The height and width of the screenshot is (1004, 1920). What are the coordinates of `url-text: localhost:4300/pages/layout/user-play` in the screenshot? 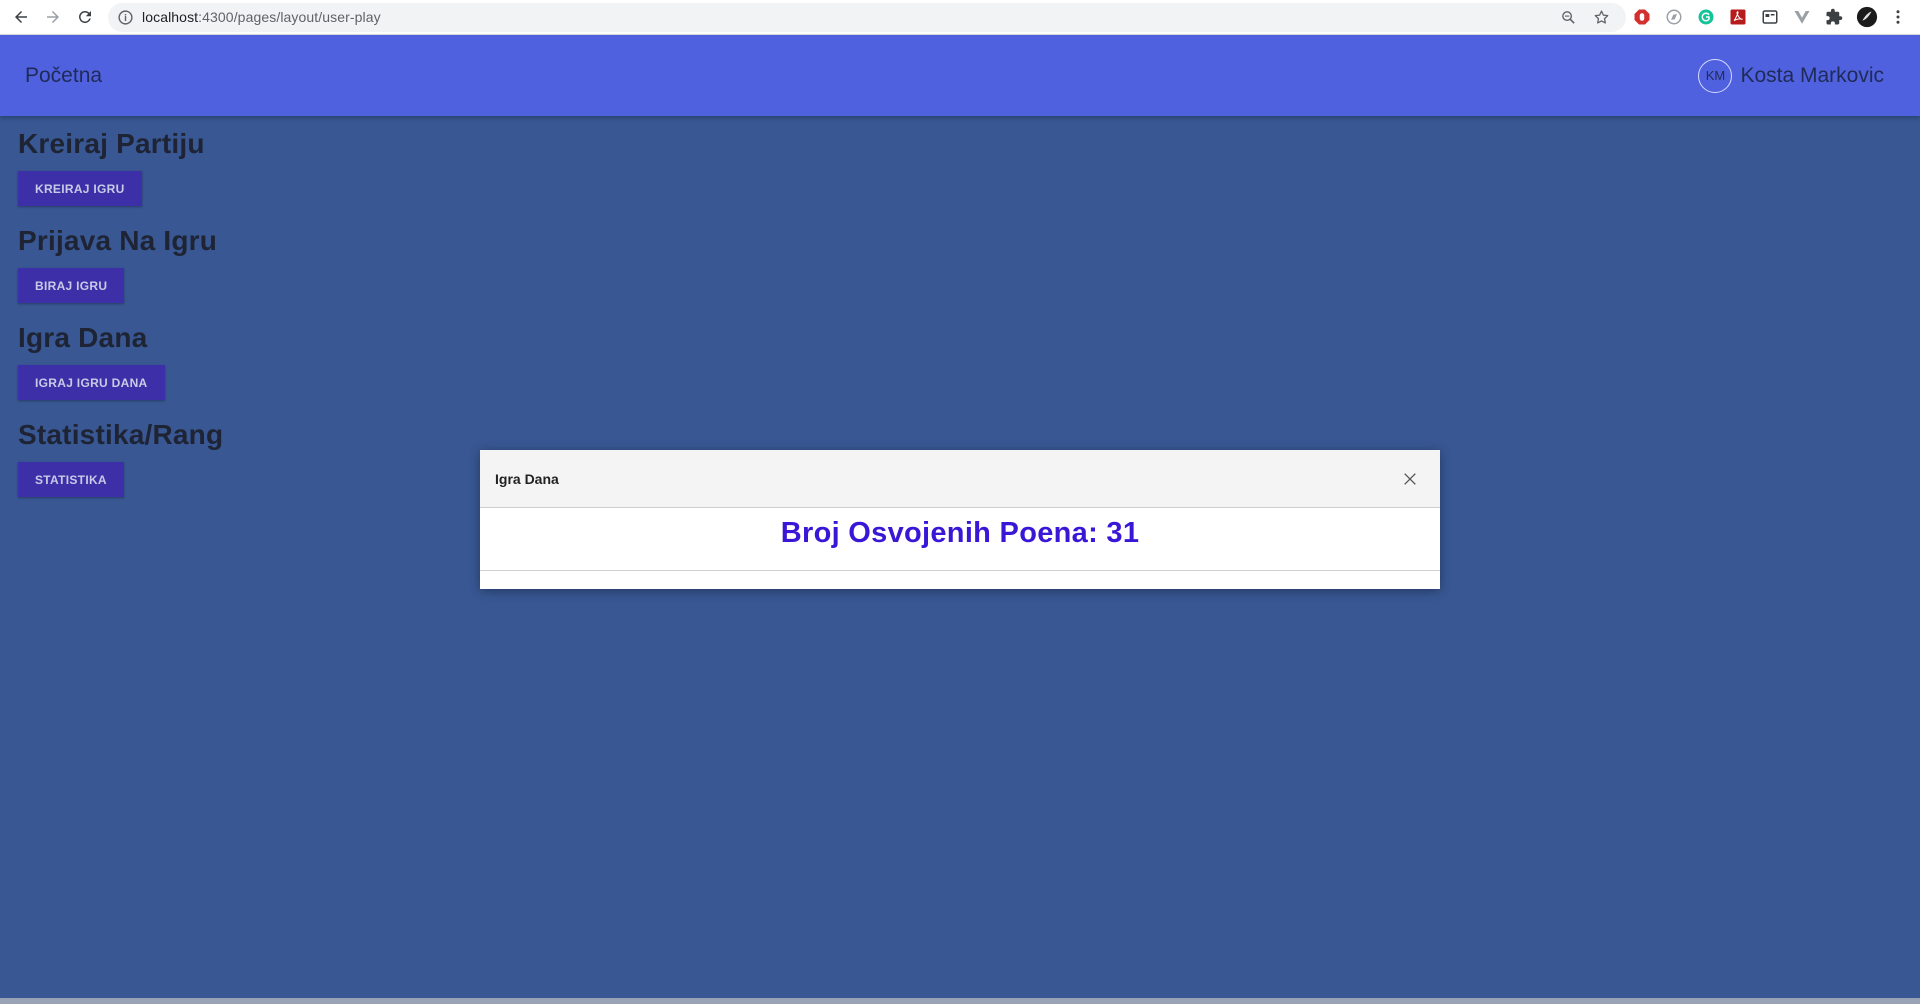 It's located at (261, 17).